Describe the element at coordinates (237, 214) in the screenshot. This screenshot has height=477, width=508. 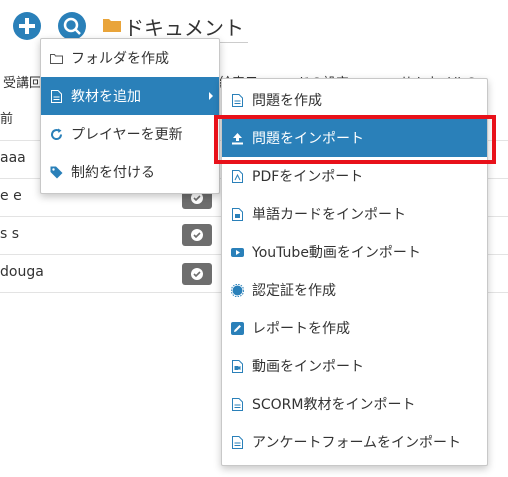
I see `card-icon` at that location.